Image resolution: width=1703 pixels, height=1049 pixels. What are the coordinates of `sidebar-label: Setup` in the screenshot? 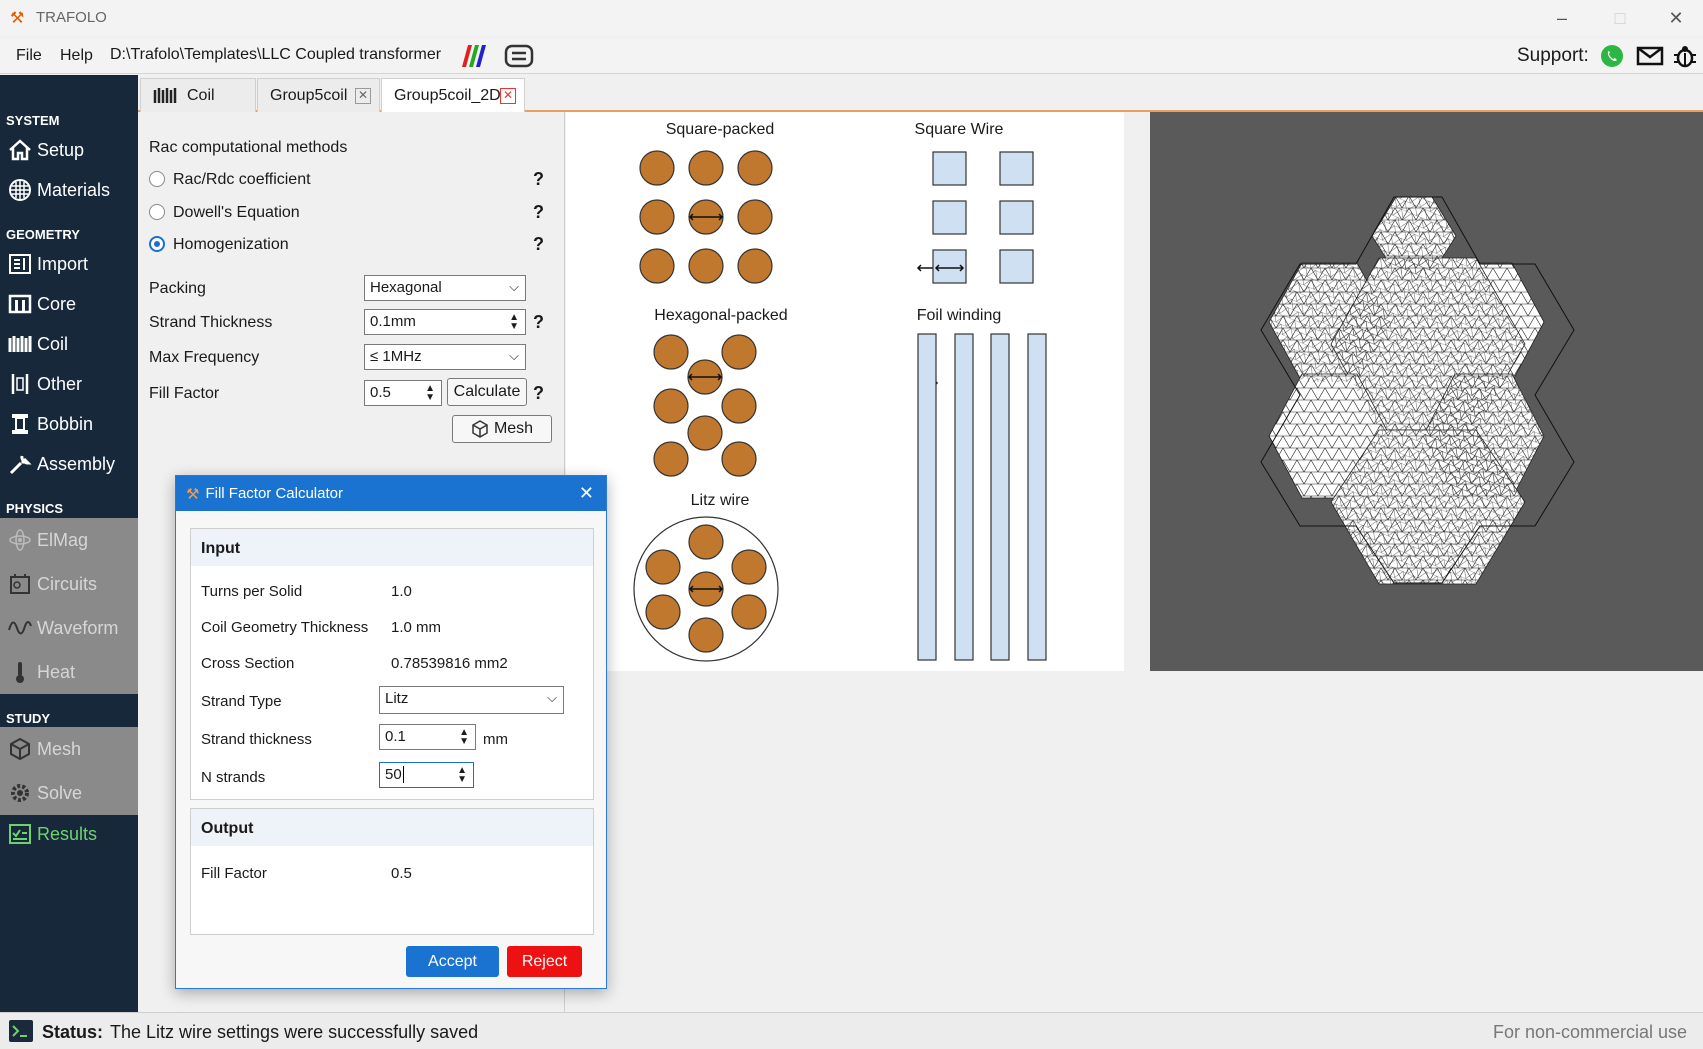 It's located at (61, 149).